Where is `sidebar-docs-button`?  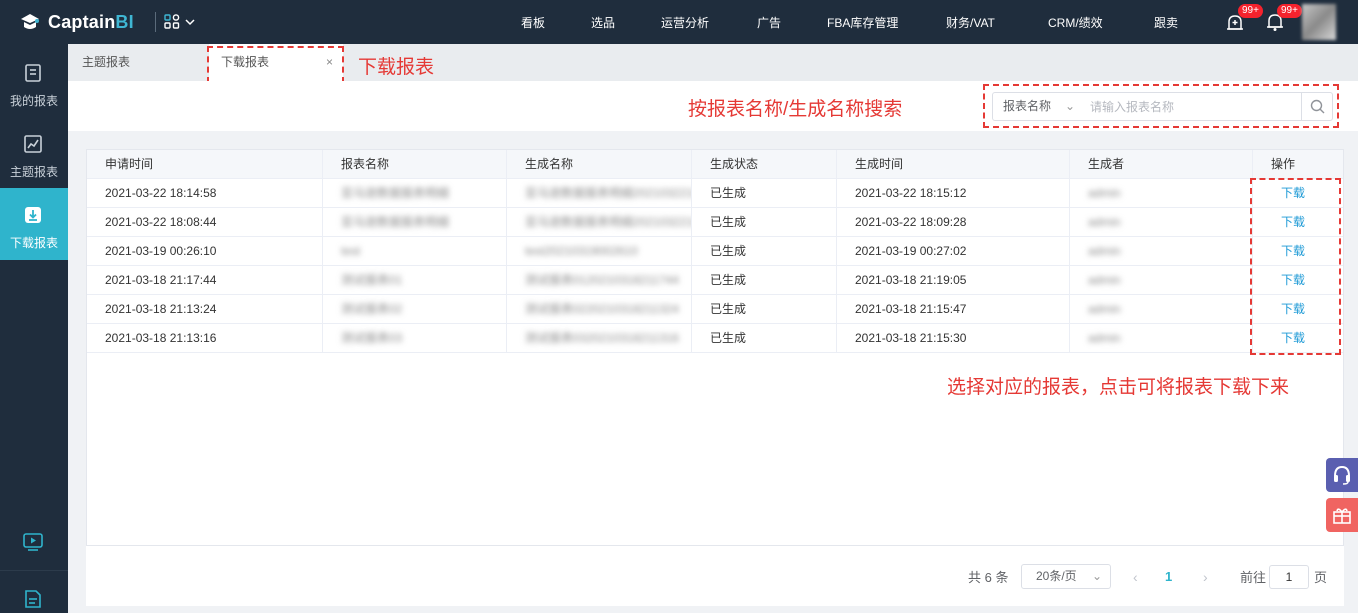
sidebar-docs-button is located at coordinates (34, 591).